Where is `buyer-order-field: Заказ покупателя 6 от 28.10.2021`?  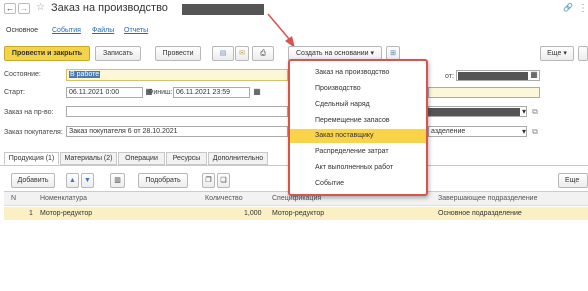
buyer-order-field: Заказ покупателя 6 от 28.10.2021 is located at coordinates (177, 131).